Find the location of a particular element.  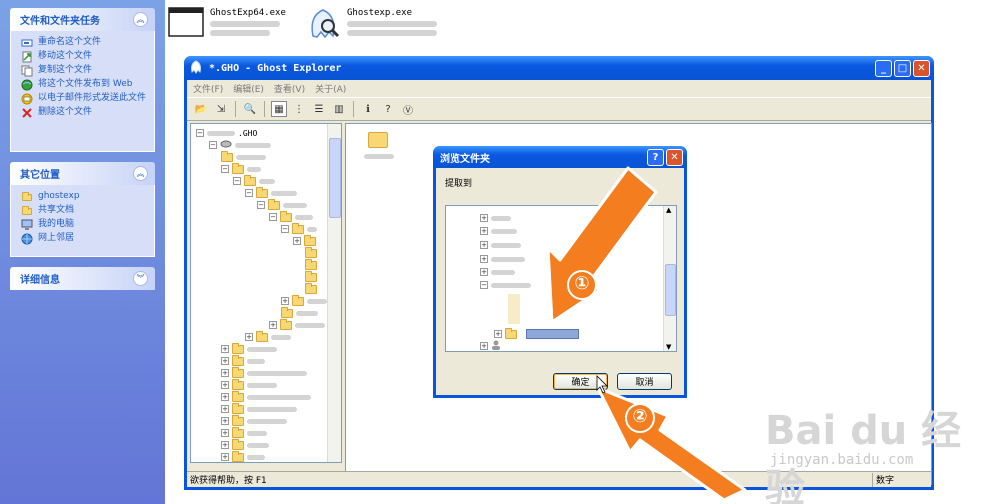

scroll-up-icon: ▲ is located at coordinates (668, 210).